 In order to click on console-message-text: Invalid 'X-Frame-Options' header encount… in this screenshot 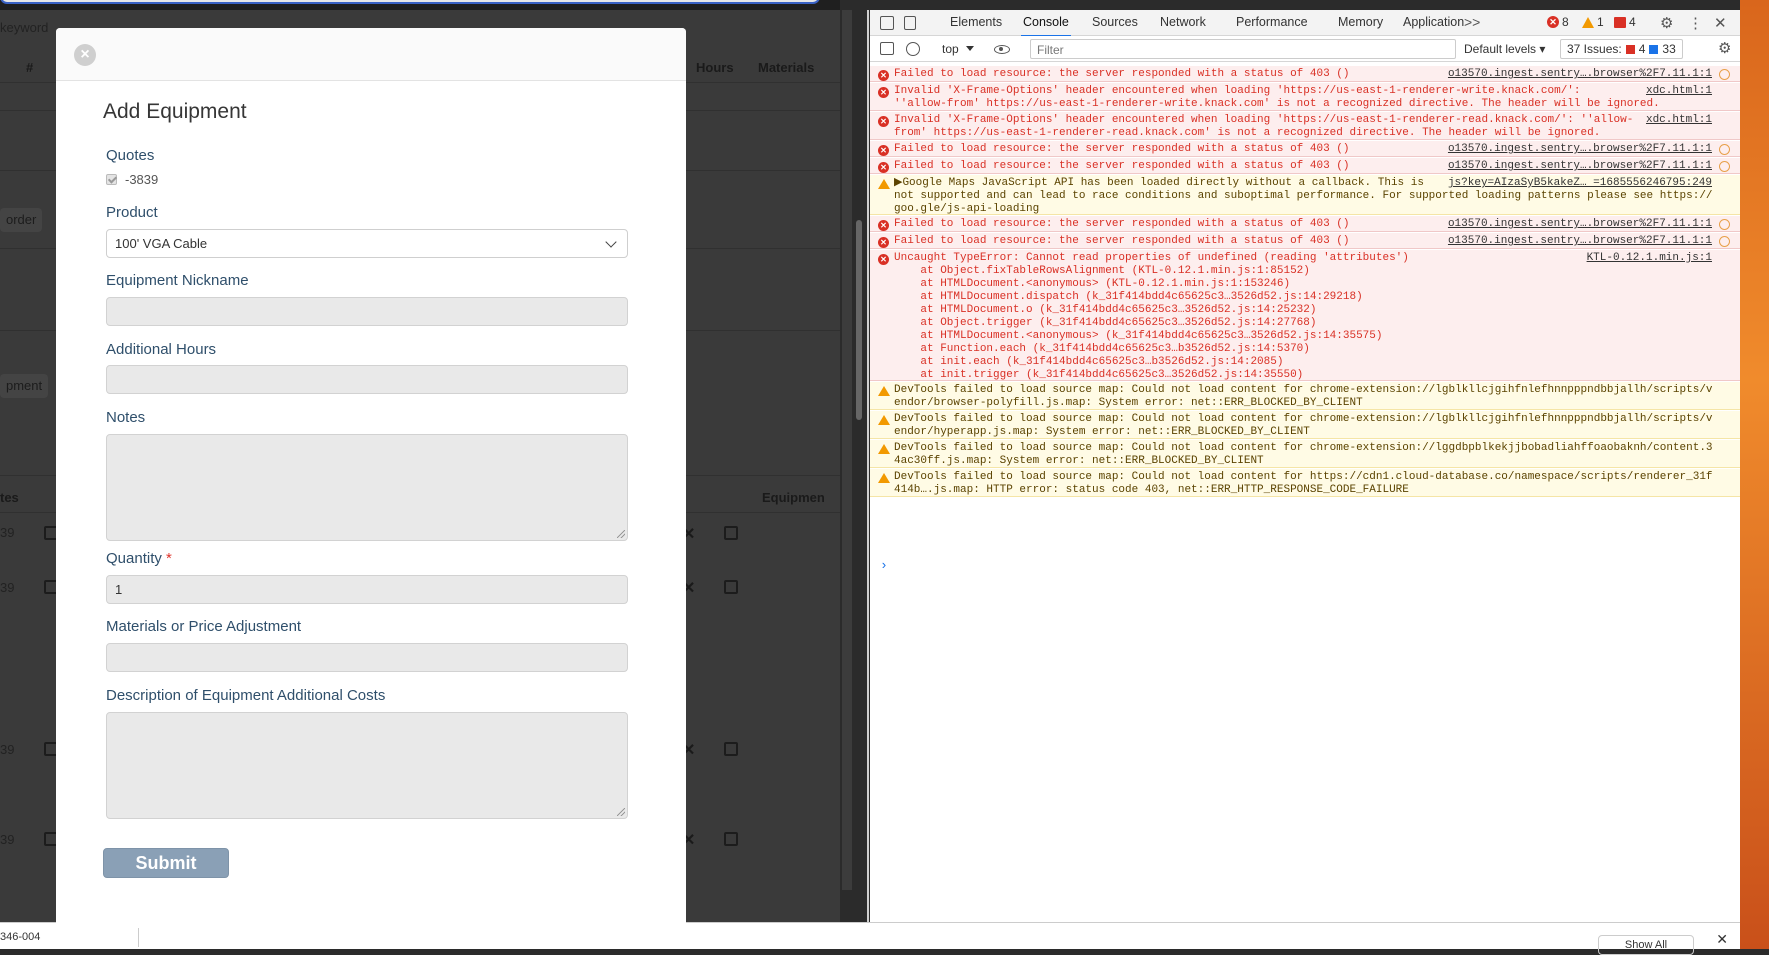, I will do `click(1277, 97)`.